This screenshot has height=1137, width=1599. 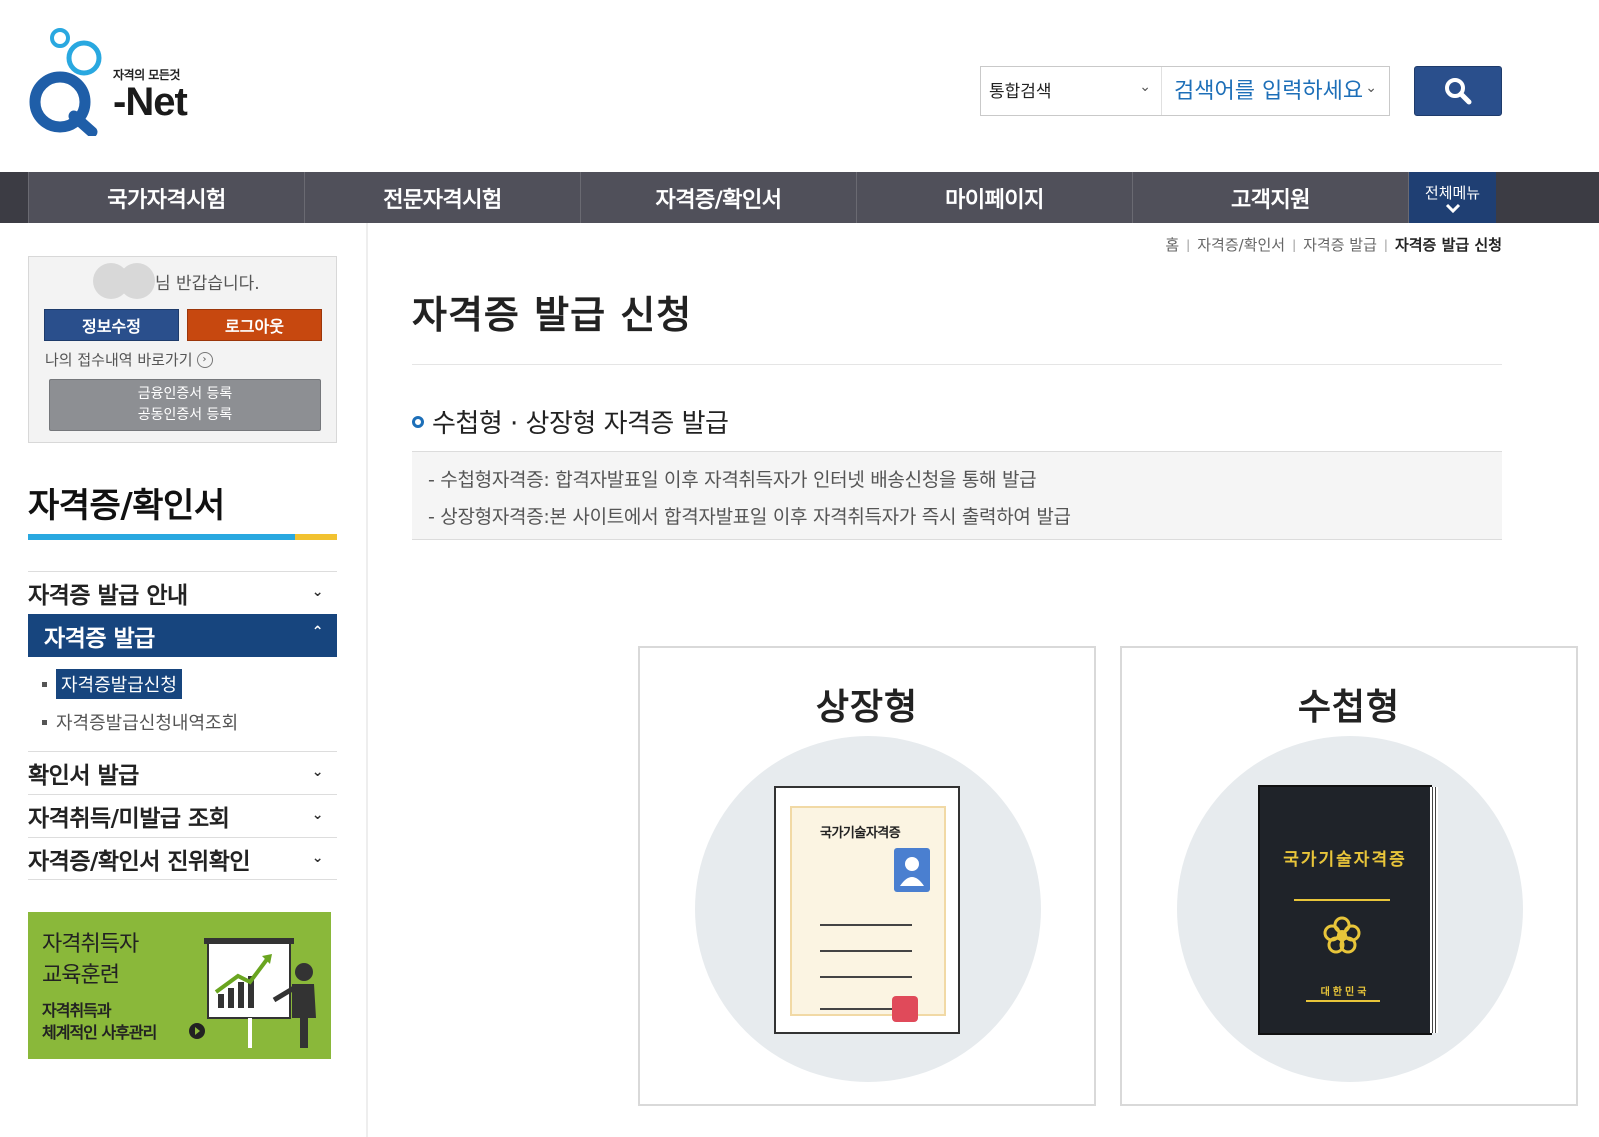 I want to click on my-applications-link: 나의 접수내역 바로가기 ›, so click(x=129, y=359).